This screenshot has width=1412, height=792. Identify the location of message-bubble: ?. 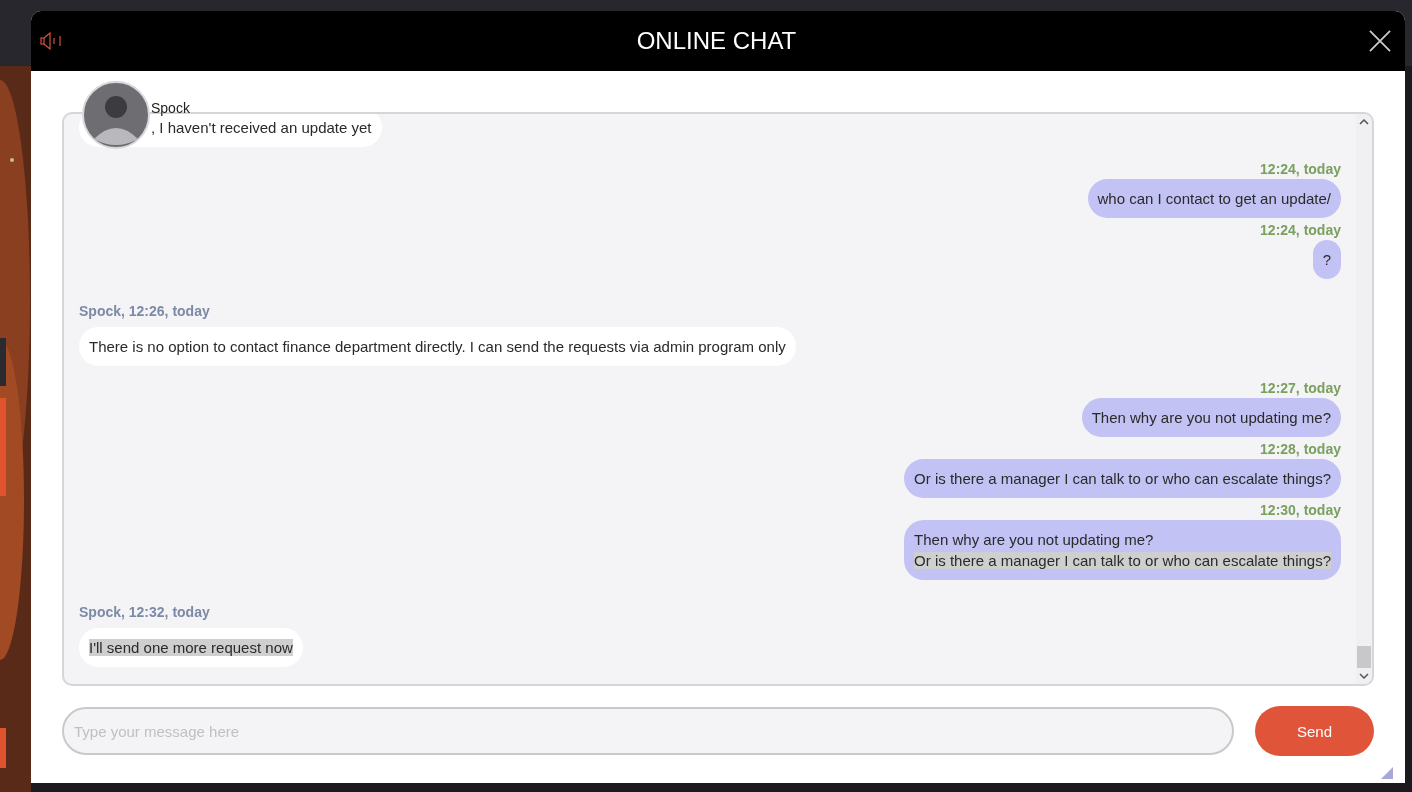
(1326, 259).